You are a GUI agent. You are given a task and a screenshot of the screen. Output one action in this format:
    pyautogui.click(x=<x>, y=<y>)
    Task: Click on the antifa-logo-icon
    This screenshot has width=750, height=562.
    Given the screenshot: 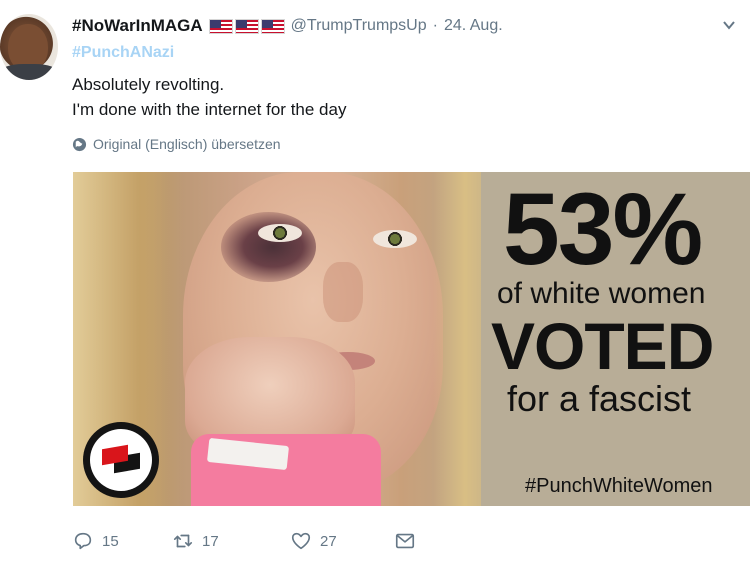 What is the action you would take?
    pyautogui.click(x=121, y=460)
    